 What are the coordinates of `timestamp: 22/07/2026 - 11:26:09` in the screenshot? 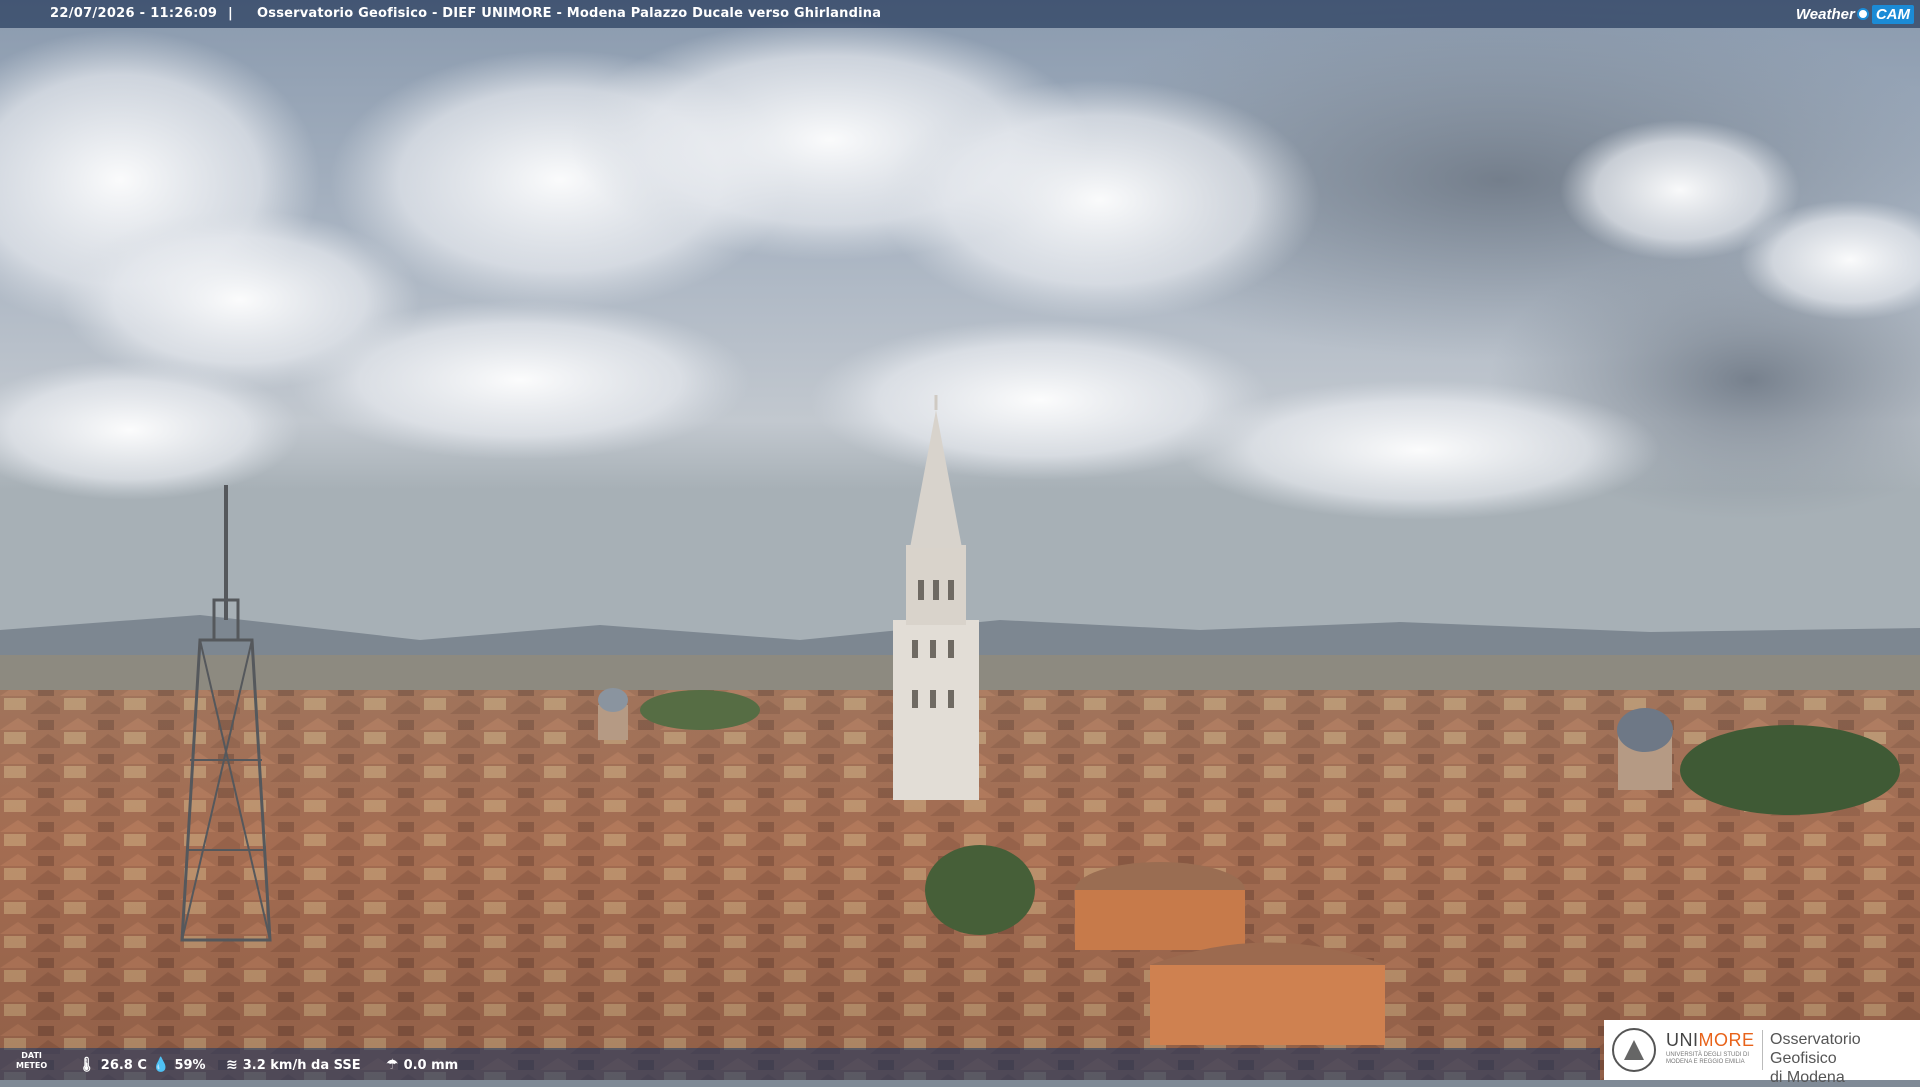 It's located at (134, 13).